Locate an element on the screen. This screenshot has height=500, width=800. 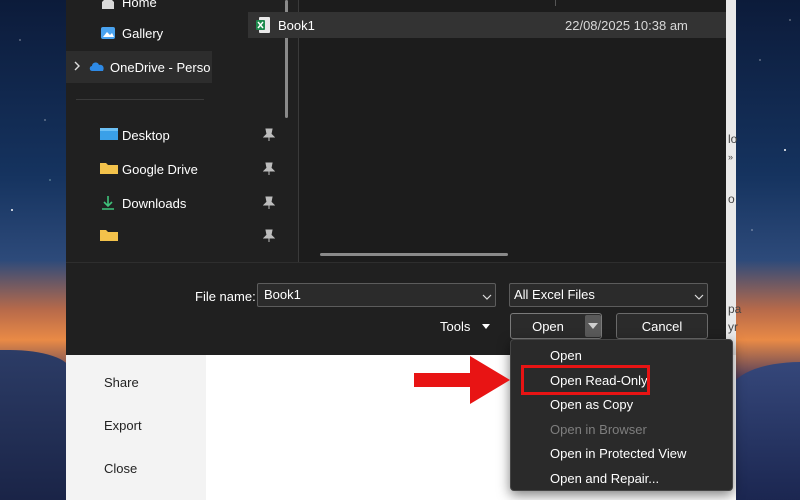
backstage-nav: Share Export Close is located at coordinates (136, 427).